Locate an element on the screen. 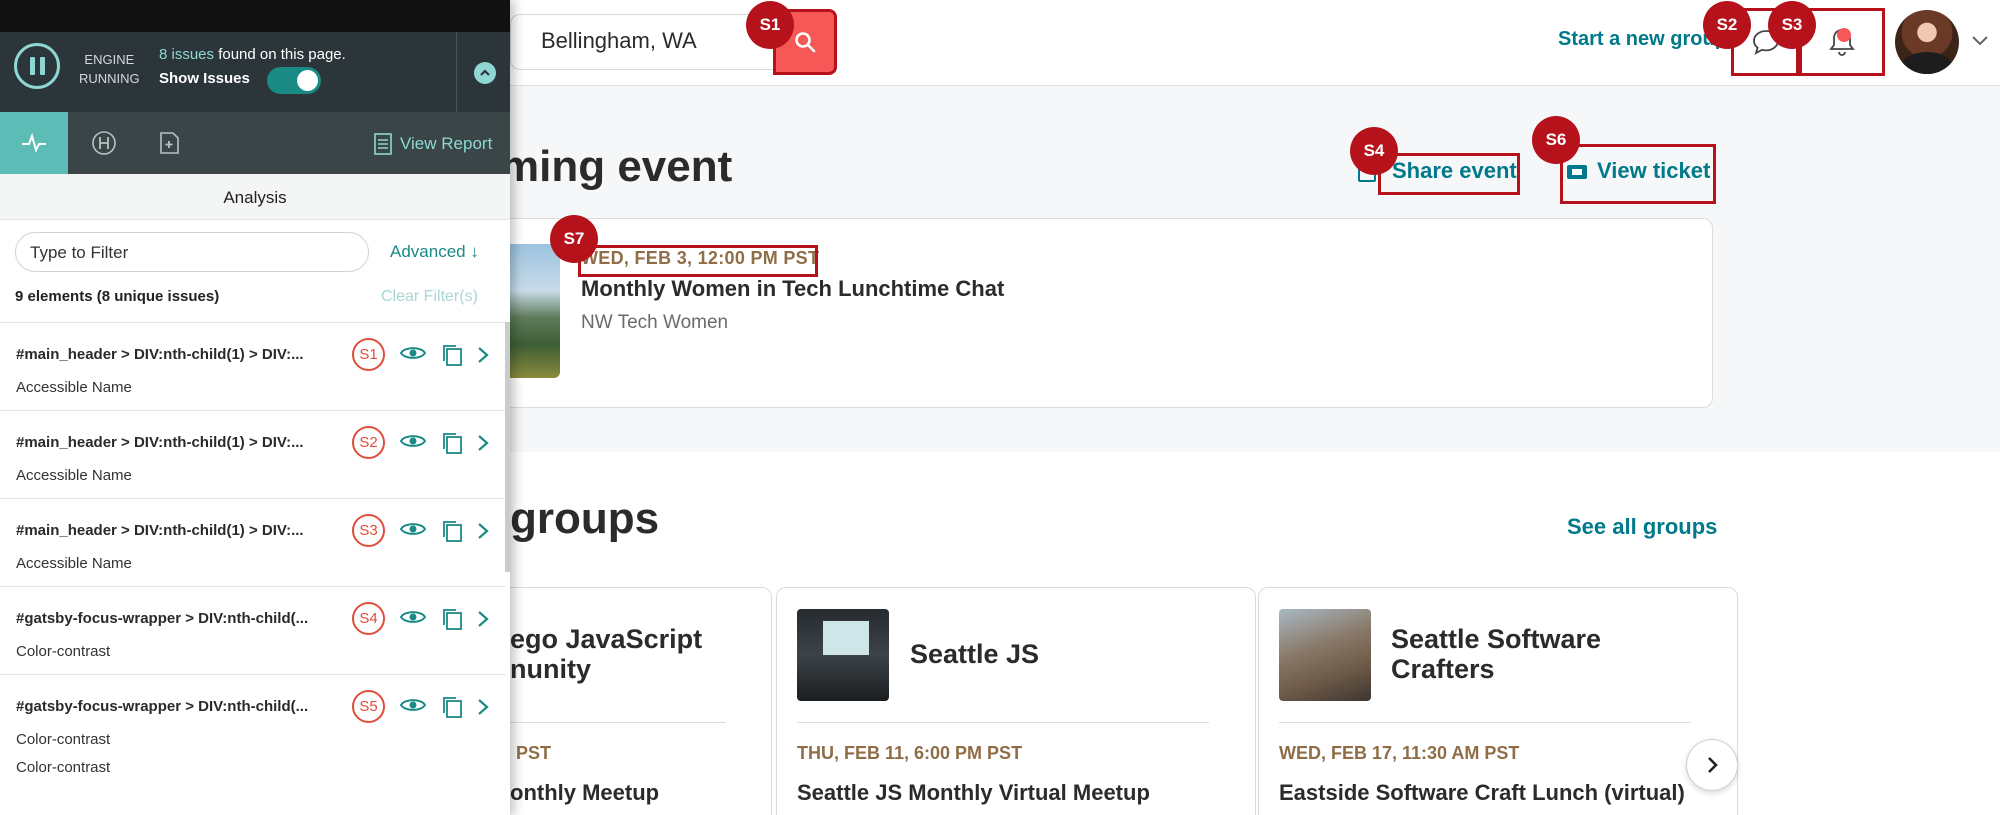  filter-input: Type to Filter is located at coordinates (192, 252).